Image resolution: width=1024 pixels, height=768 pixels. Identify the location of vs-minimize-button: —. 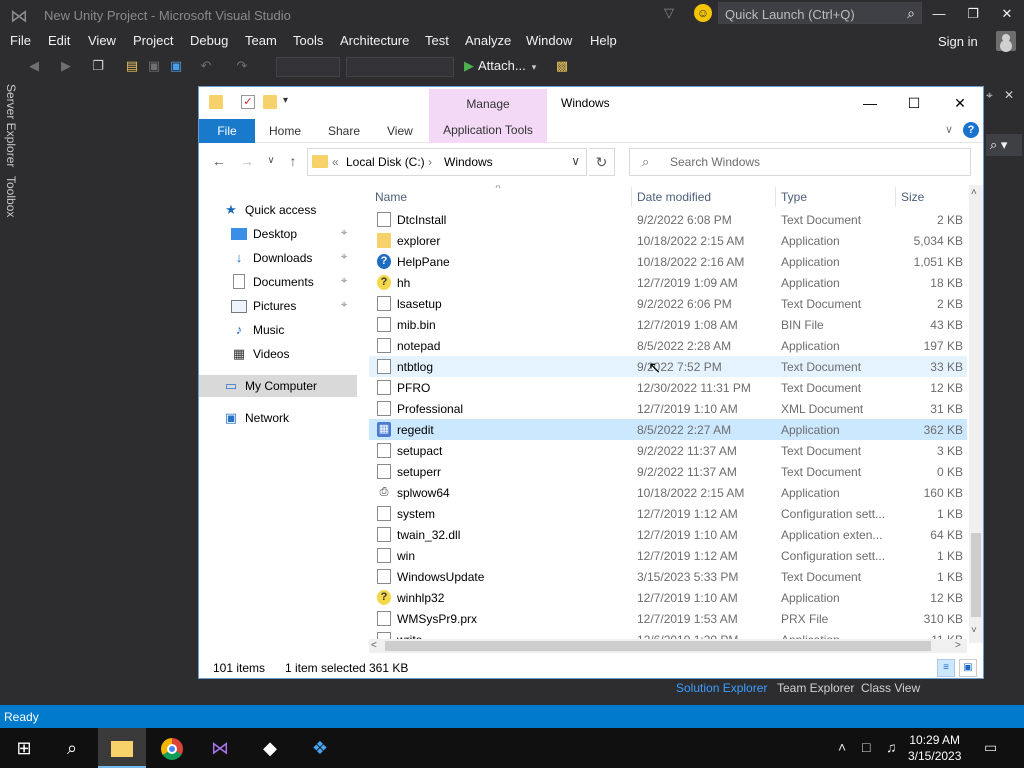
(939, 14).